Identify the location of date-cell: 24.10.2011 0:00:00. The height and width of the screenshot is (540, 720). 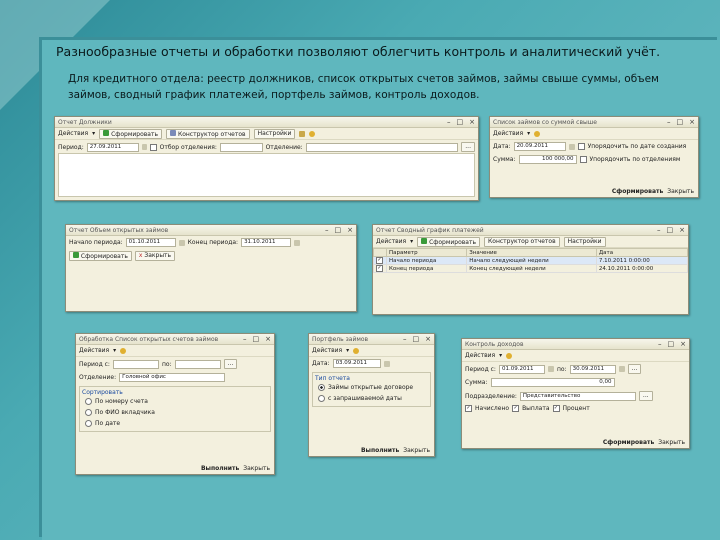
(641, 268).